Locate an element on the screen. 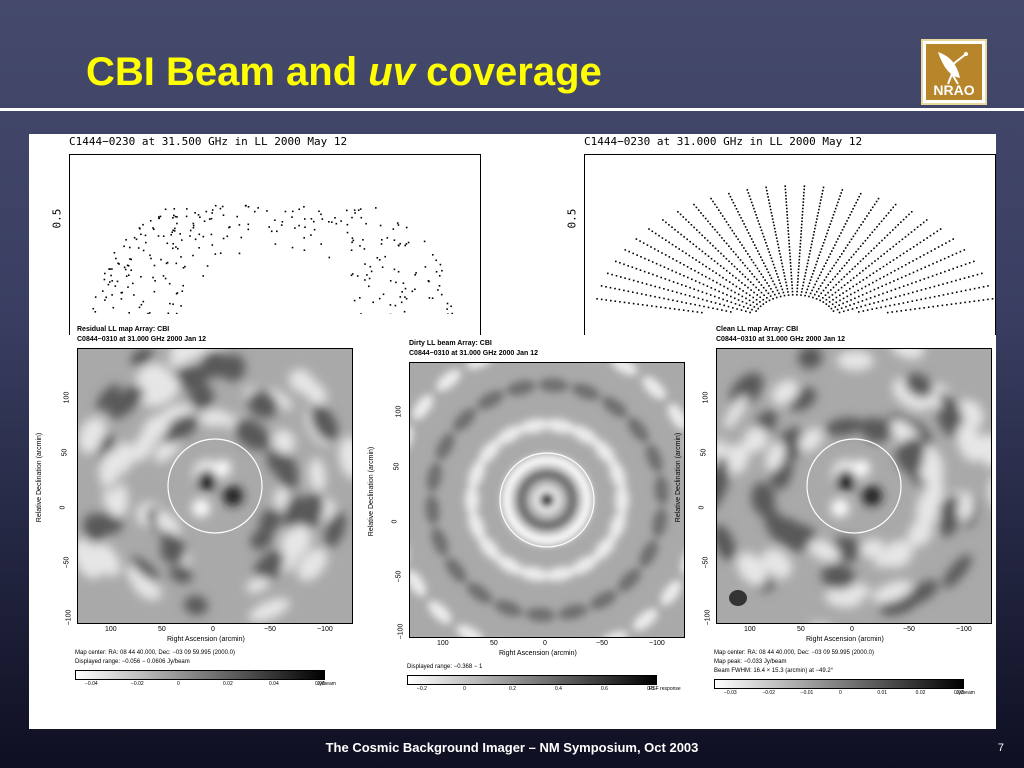 The height and width of the screenshot is (768, 1024). map-subheader: C0844−0310 at 31.000 GHz 2000 Jan 12 is located at coordinates (781, 339).